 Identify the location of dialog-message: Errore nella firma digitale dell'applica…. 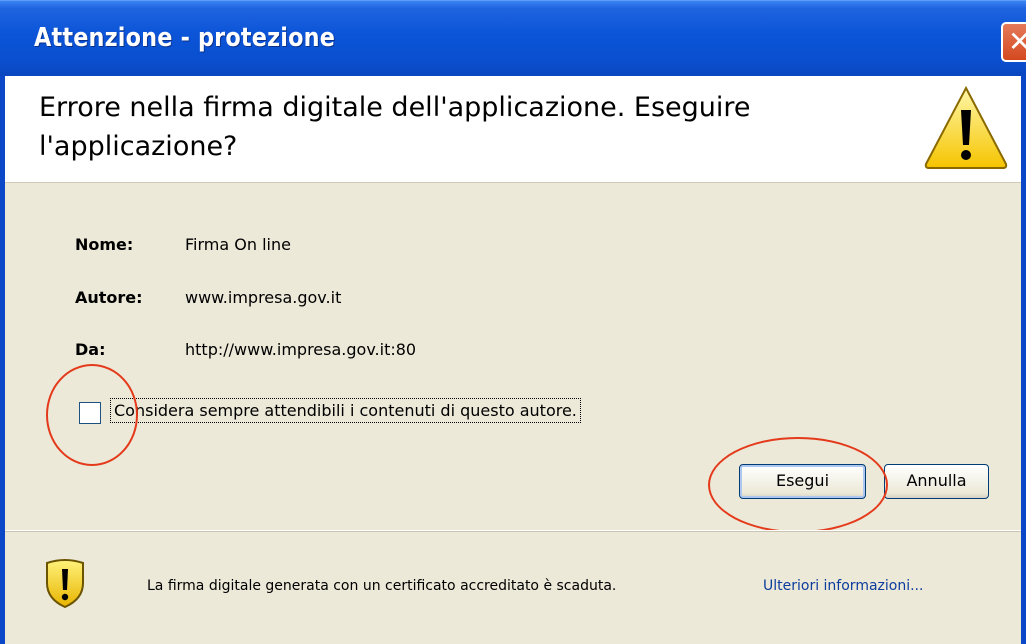
(395, 127).